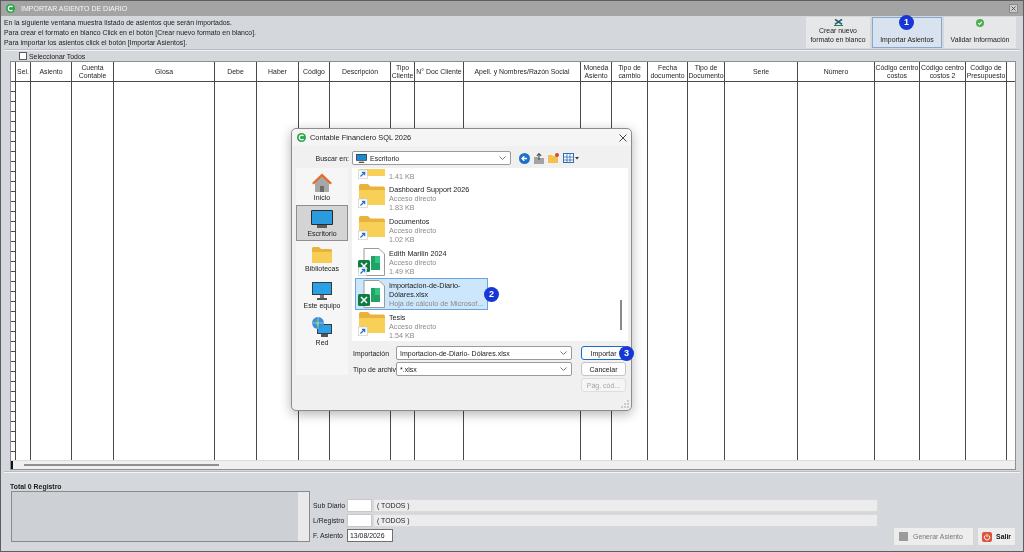 The image size is (1024, 552). I want to click on new-folder-icon, so click(553, 158).